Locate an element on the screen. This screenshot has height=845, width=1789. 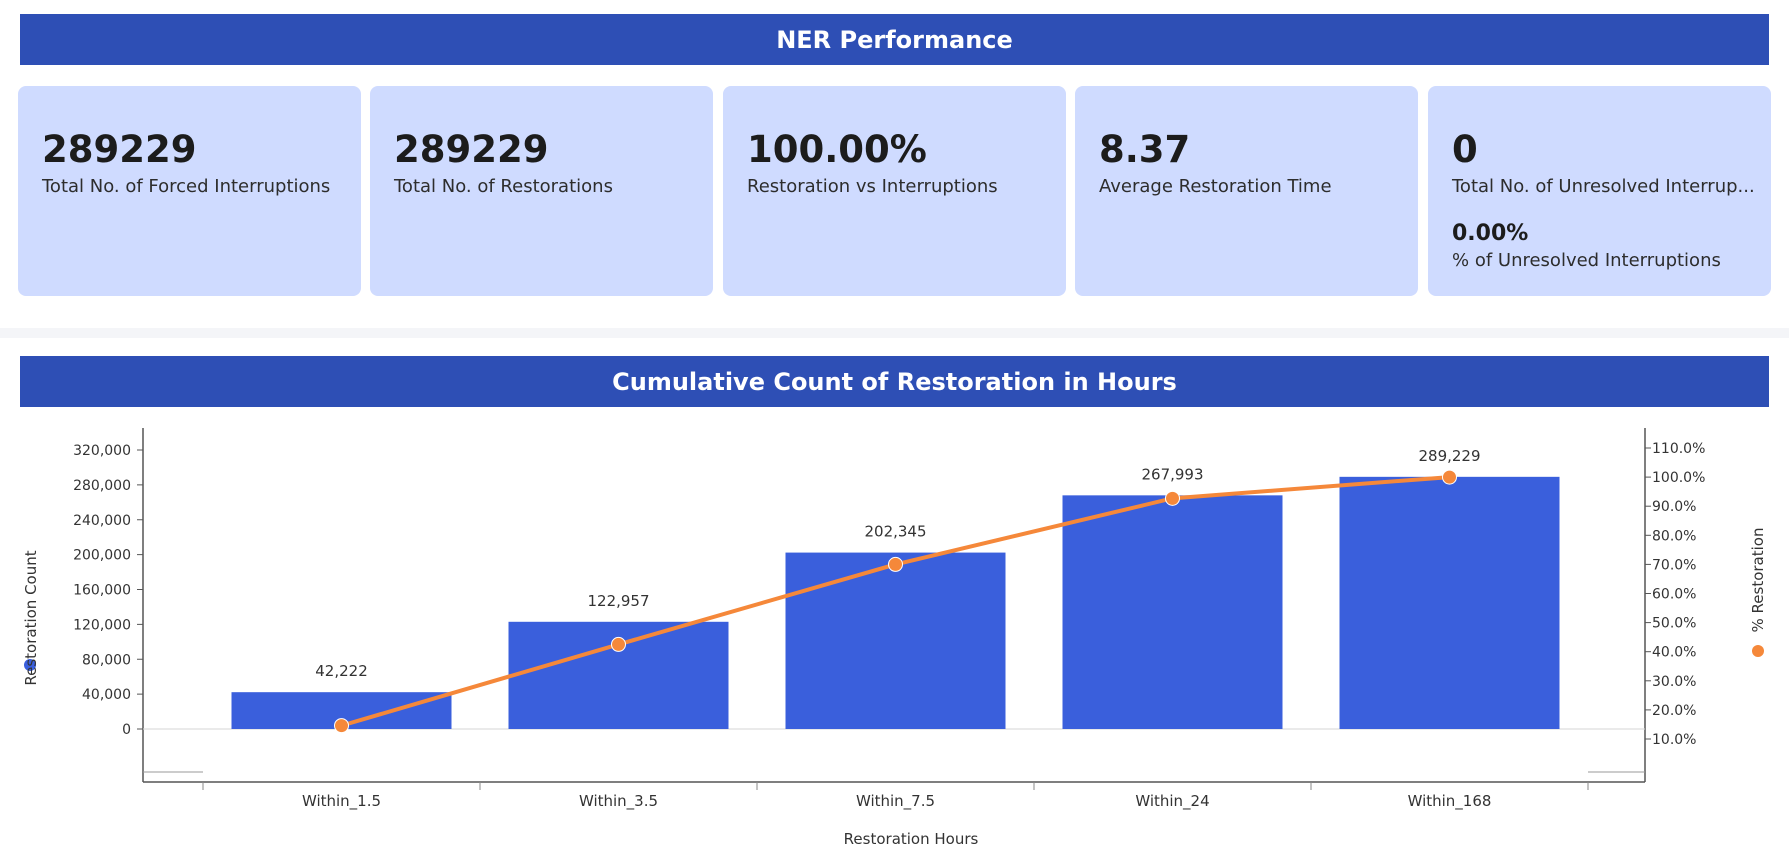
y-right-tick-label: 100.0% is located at coordinates (1678, 478).